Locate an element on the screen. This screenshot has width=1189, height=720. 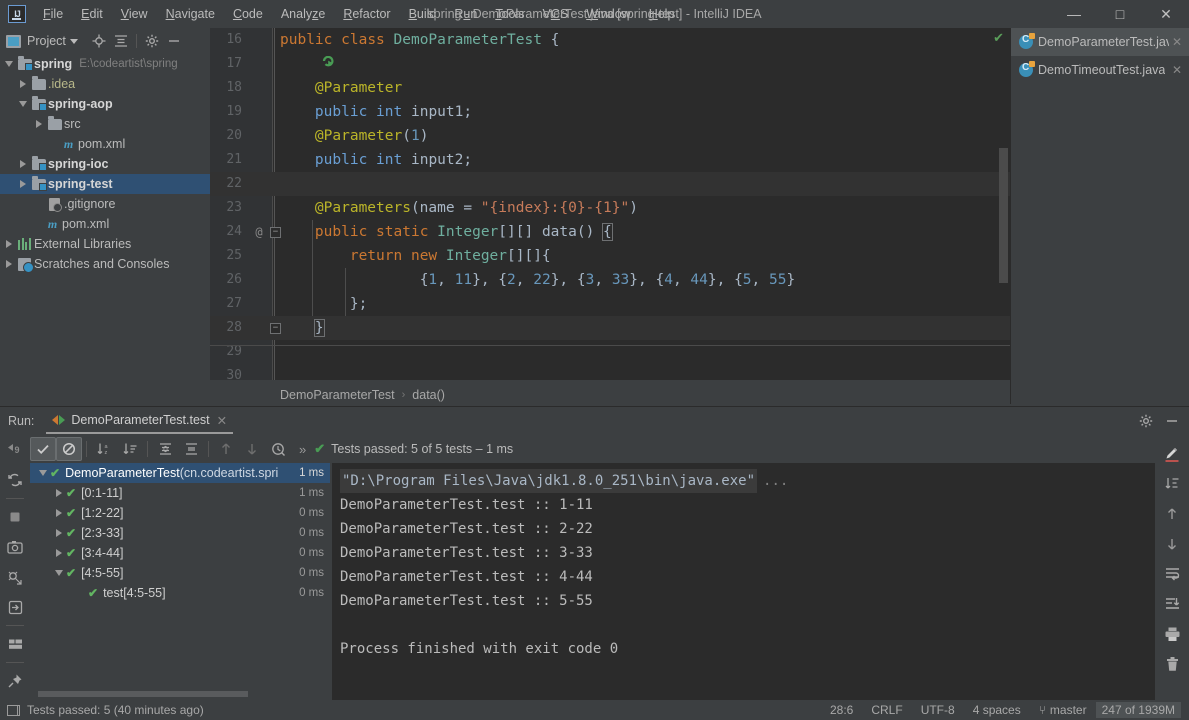
show-ignored-toggle is located at coordinates (69, 449).